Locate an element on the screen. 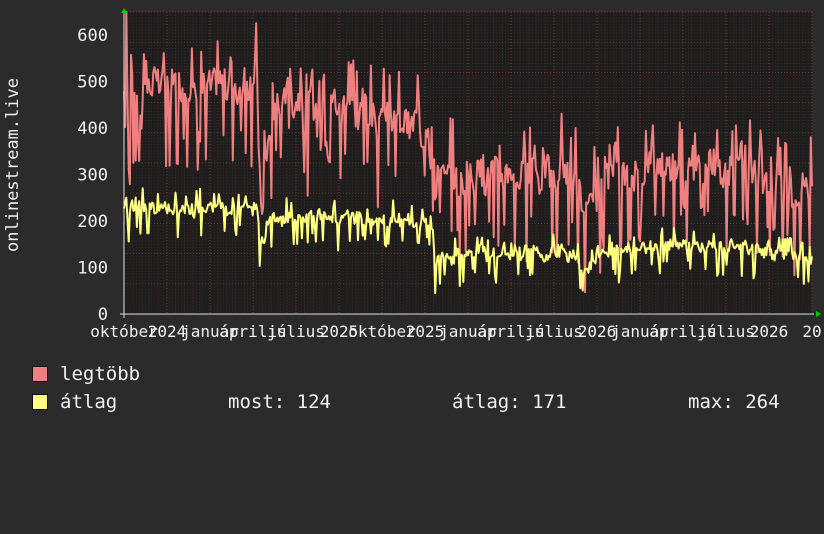 The width and height of the screenshot is (824, 534). y-axis-label: onlinestream.live is located at coordinates (13, 165).